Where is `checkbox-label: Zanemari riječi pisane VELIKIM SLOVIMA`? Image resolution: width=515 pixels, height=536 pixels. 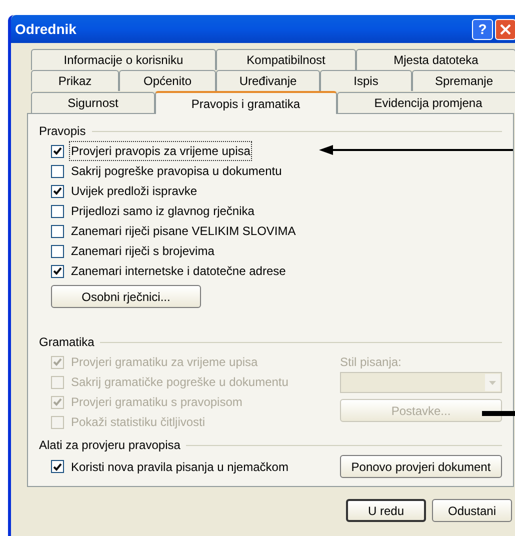
checkbox-label: Zanemari riječi pisane VELIKIM SLOVIMA is located at coordinates (183, 231).